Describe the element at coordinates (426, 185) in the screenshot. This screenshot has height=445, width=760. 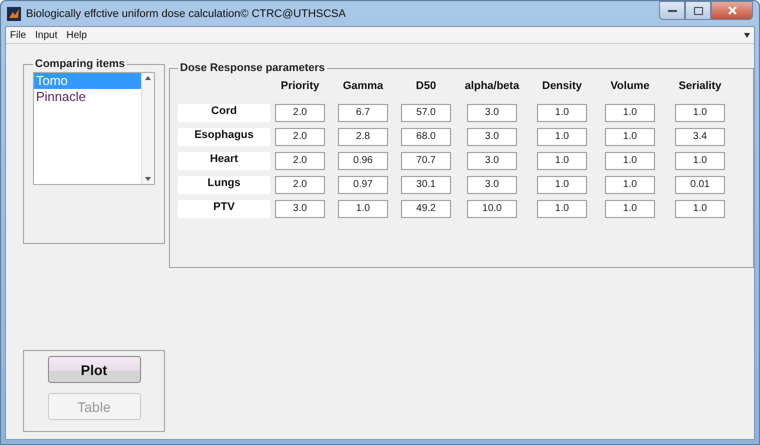
I see `input-field: 30.1` at that location.